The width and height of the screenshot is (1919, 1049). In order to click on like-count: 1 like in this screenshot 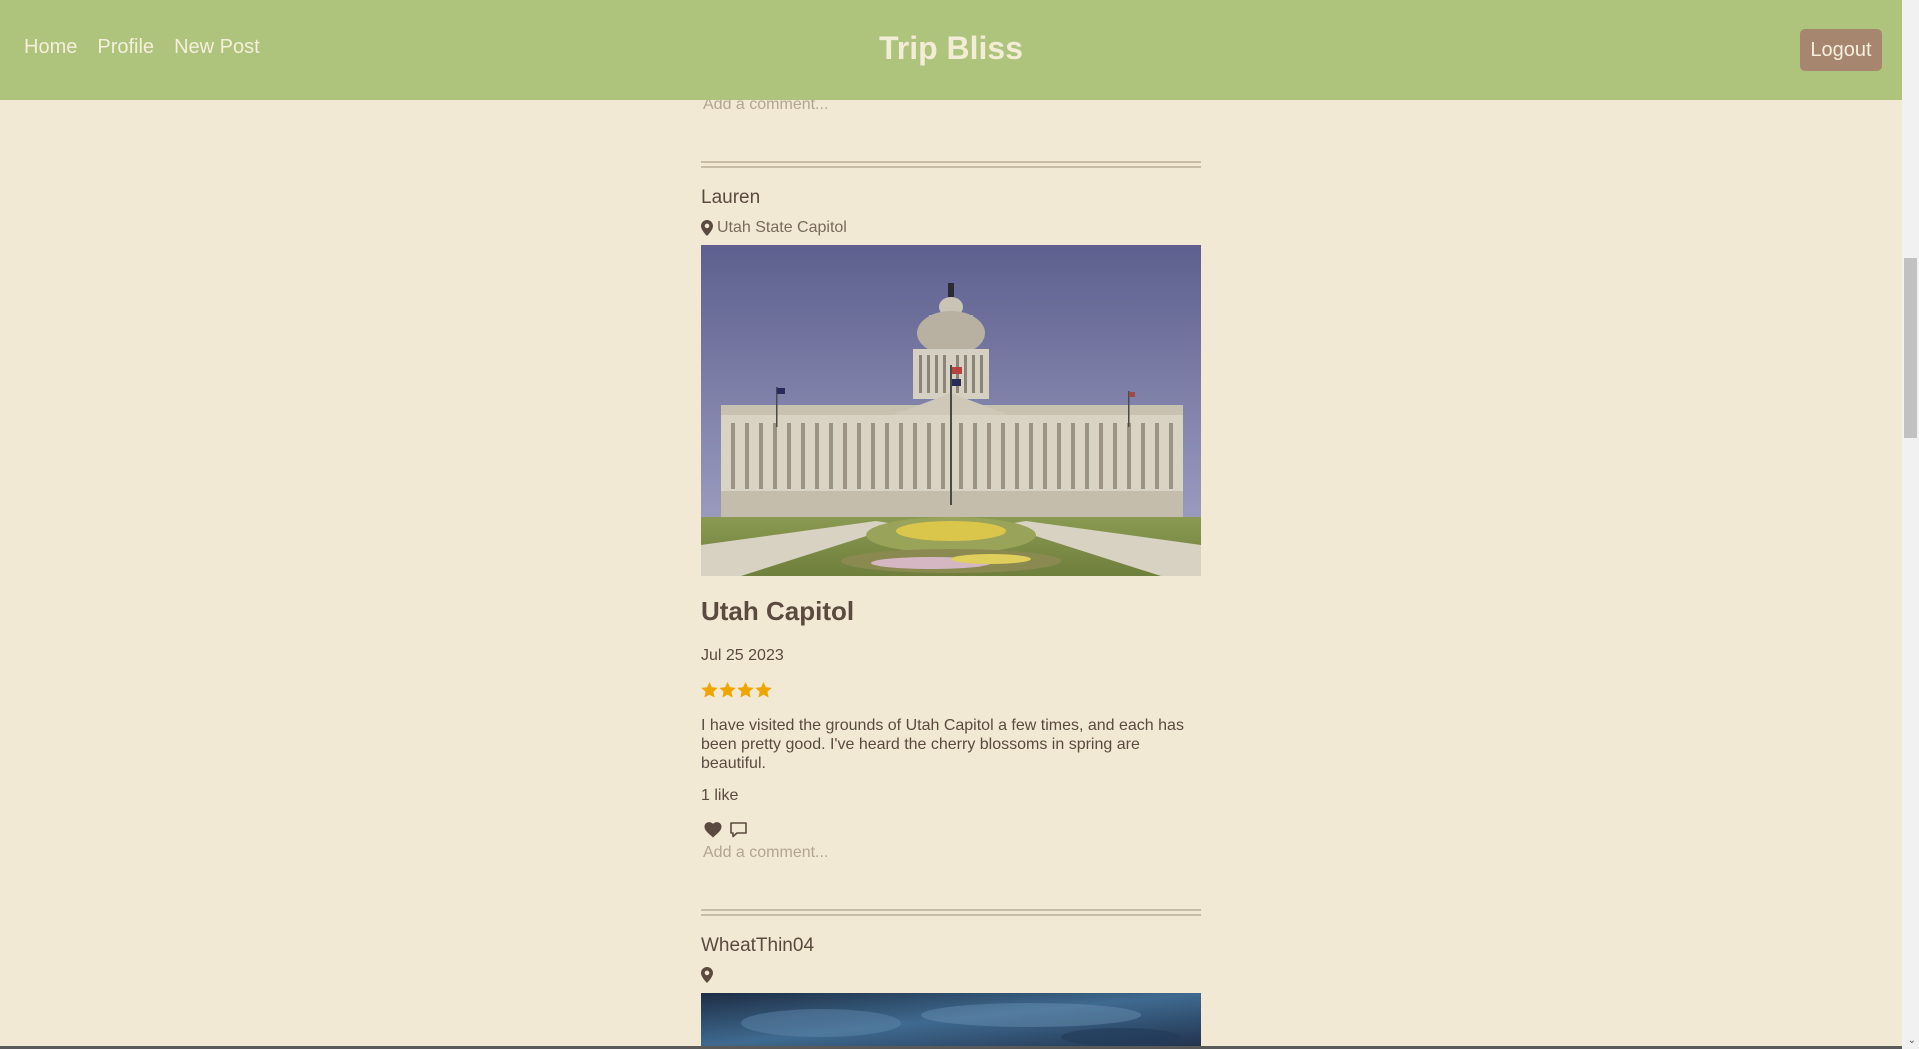, I will do `click(720, 795)`.